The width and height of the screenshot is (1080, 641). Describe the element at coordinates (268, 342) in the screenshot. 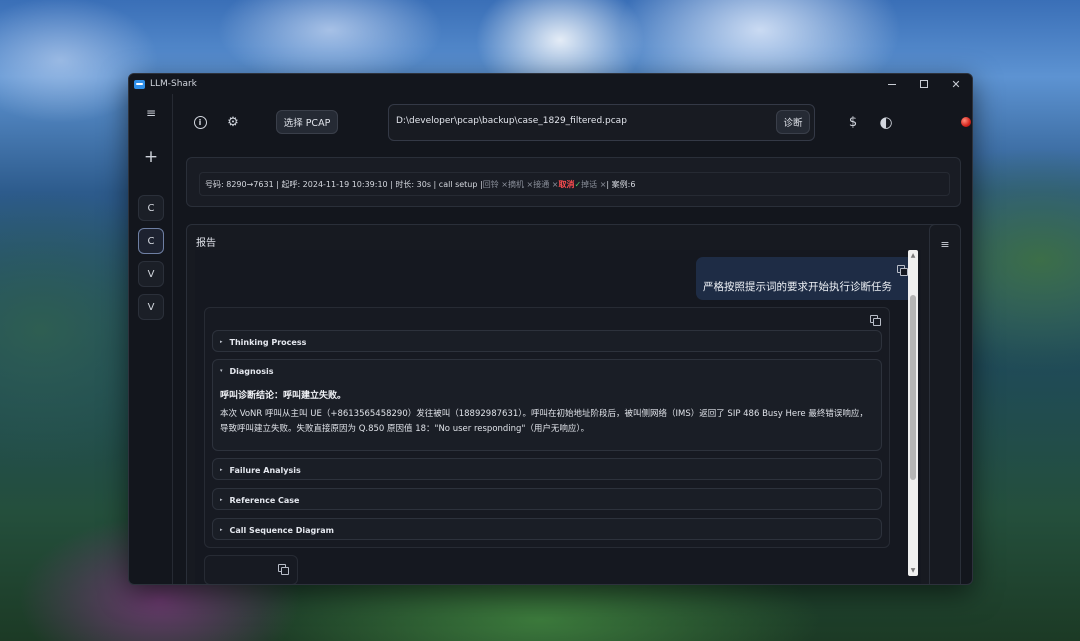

I see `section-title: Thinking Process` at that location.